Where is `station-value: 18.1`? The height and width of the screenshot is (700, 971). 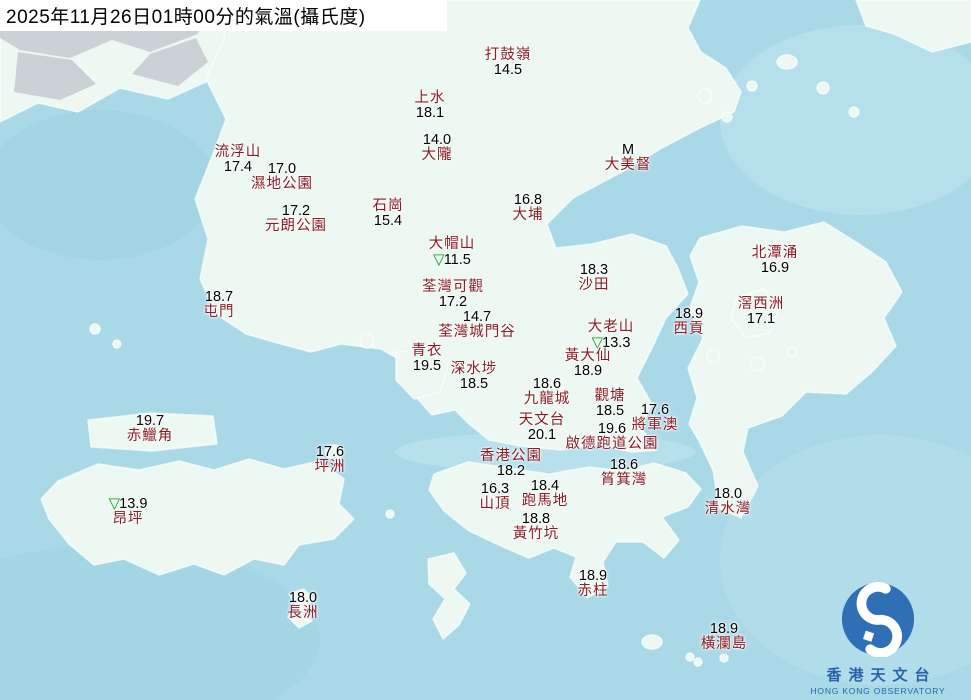
station-value: 18.1 is located at coordinates (430, 113).